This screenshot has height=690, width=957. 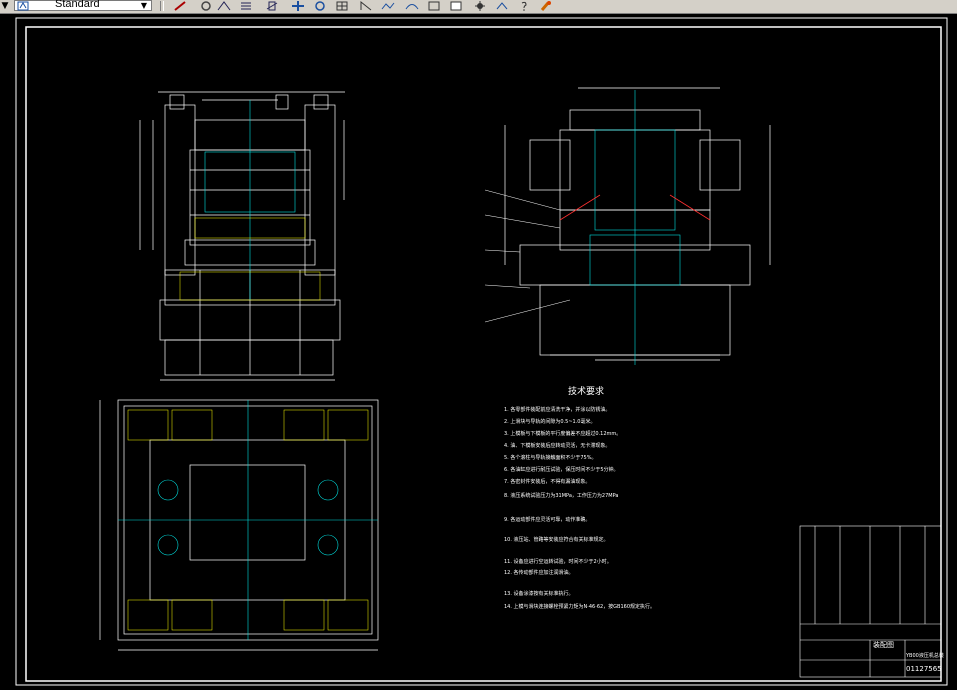 What do you see at coordinates (298, 6) in the screenshot?
I see `move-cross-icon` at bounding box center [298, 6].